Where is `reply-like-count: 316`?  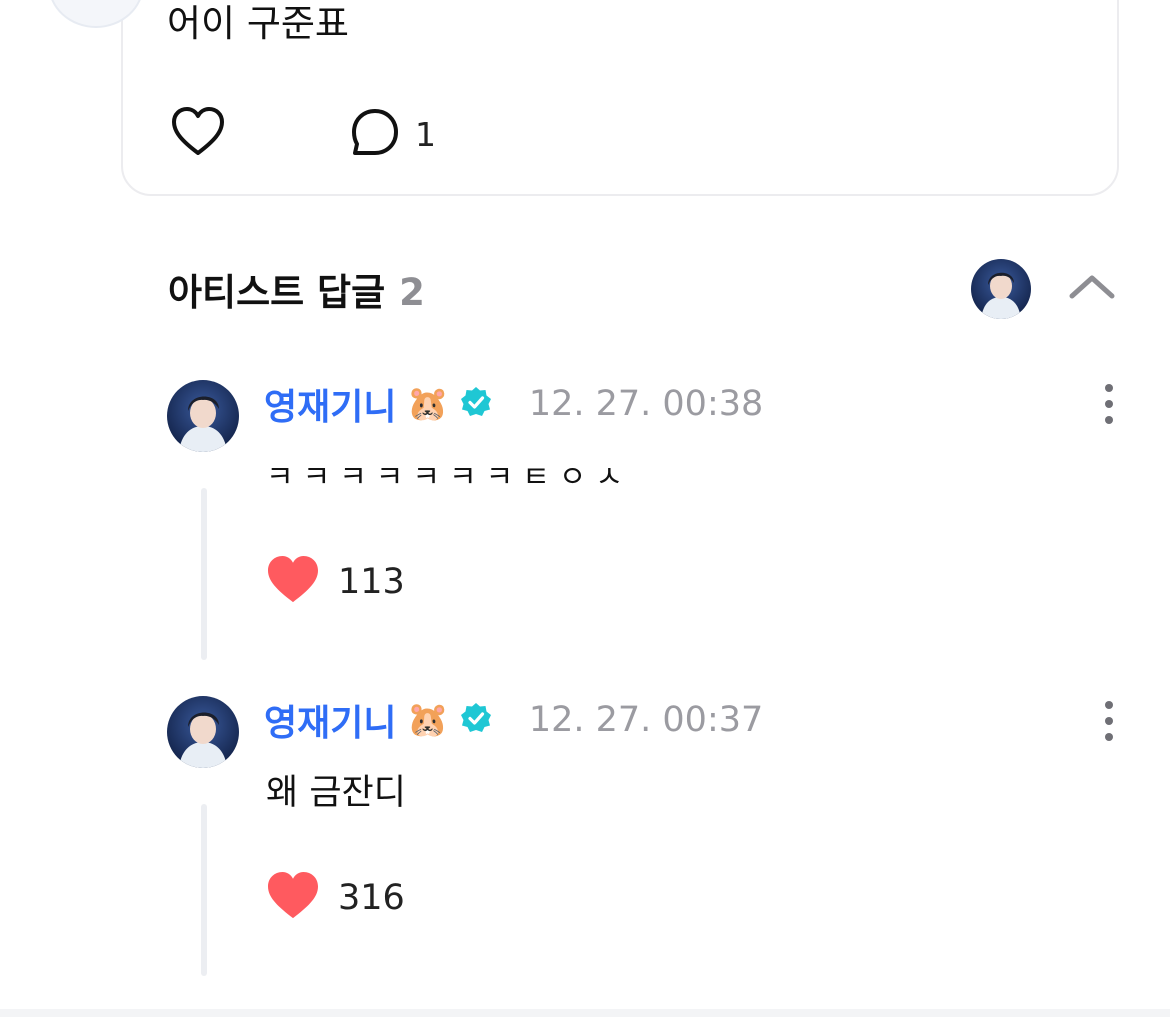
reply-like-count: 316 is located at coordinates (371, 898).